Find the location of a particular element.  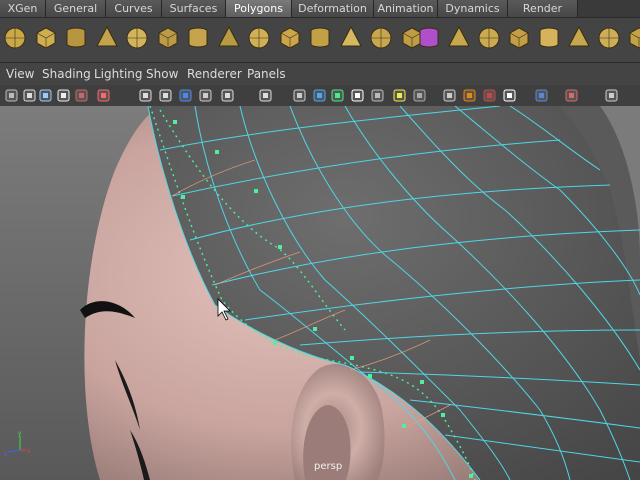

gate-mask-icon is located at coordinates (205, 95).